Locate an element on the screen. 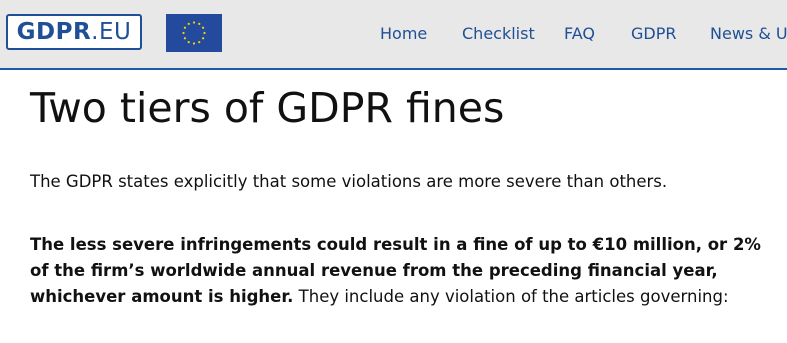  logo-bold-text: GDPR is located at coordinates (54, 32).